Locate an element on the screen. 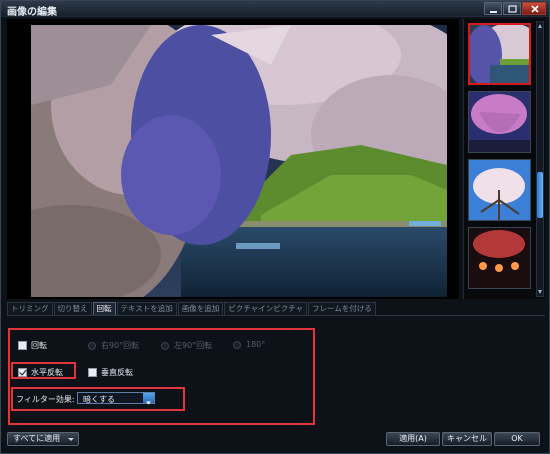  close-button is located at coordinates (534, 8).